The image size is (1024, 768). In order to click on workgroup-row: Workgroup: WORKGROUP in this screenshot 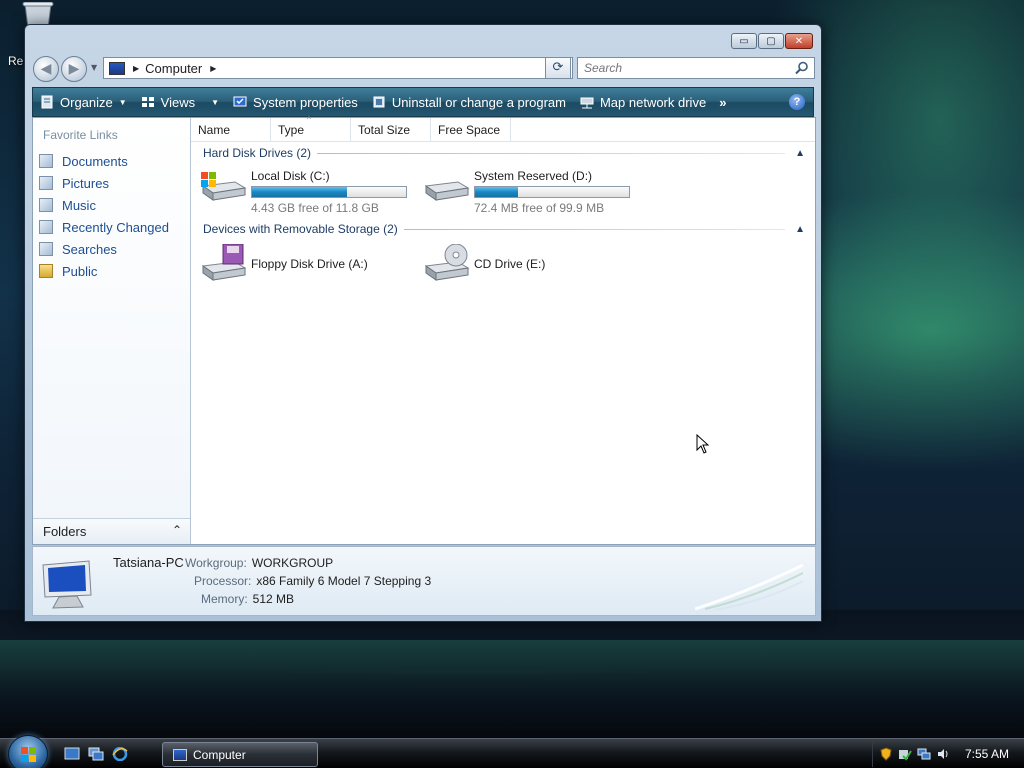, I will do `click(259, 563)`.